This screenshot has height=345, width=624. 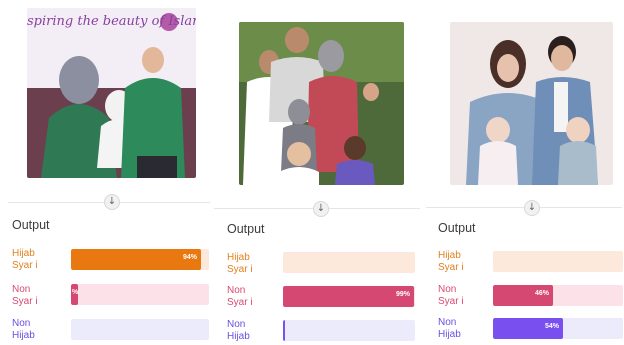 I want to click on result-percent: 99%, so click(x=403, y=294).